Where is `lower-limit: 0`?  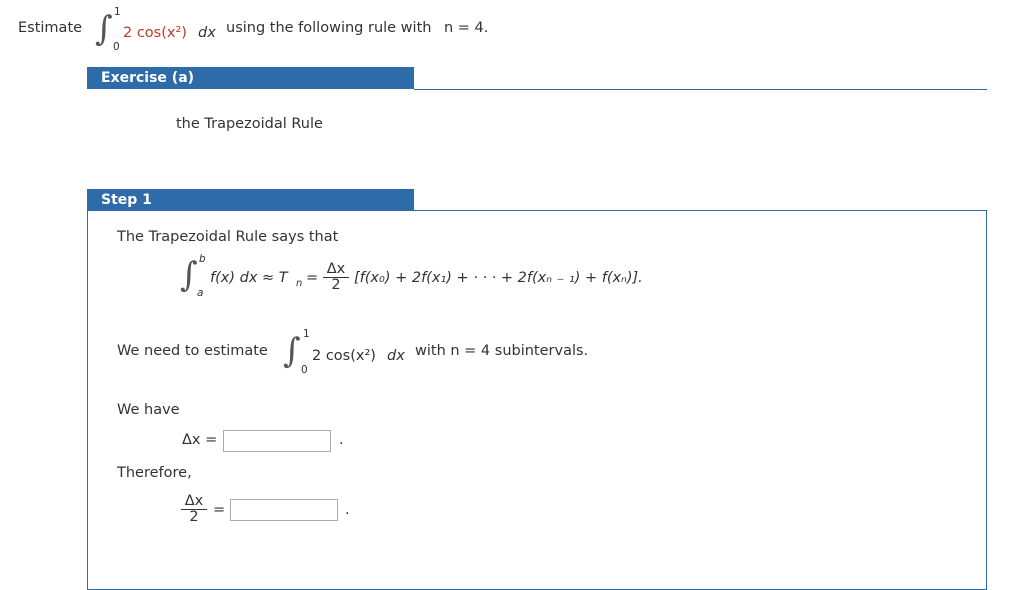
lower-limit: 0 is located at coordinates (116, 47).